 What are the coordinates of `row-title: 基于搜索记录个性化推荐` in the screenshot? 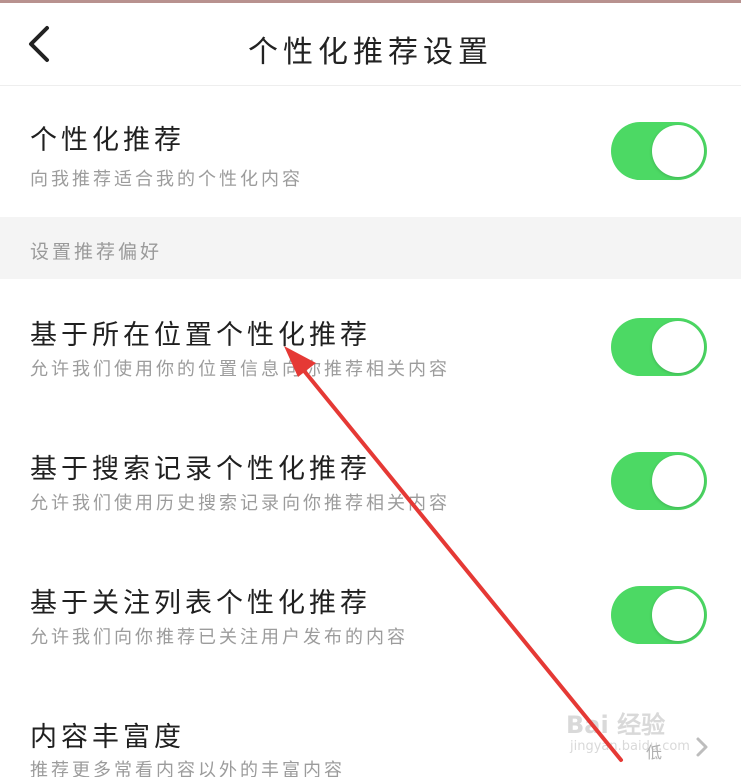 It's located at (200, 469).